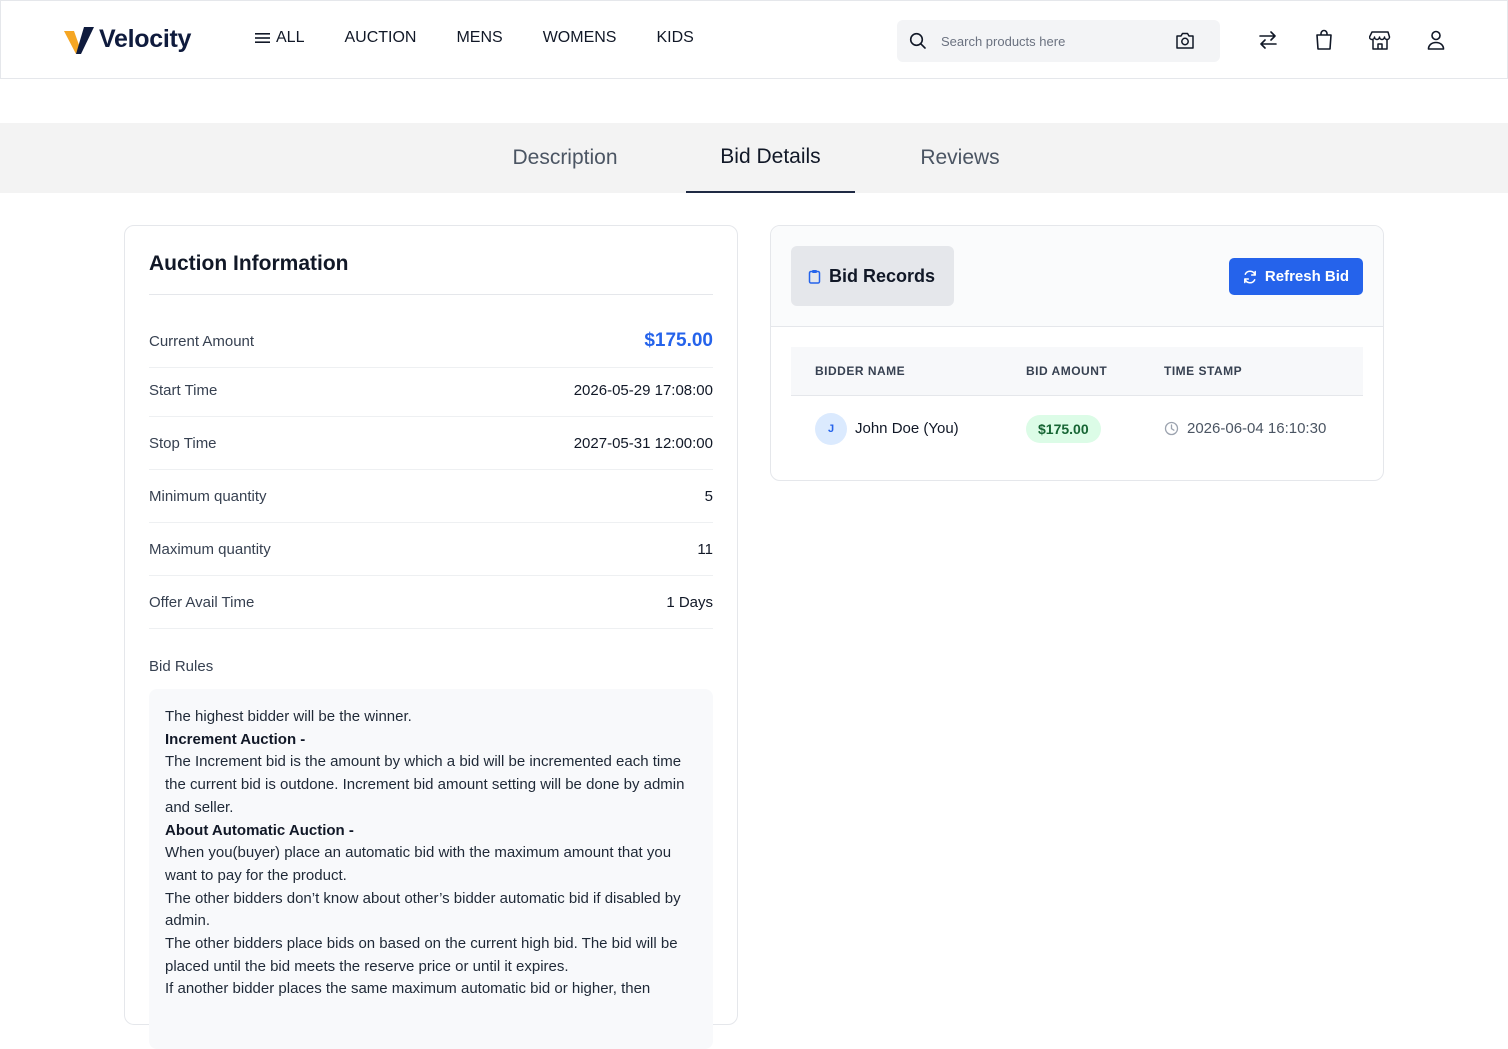 Image resolution: width=1508 pixels, height=1049 pixels. I want to click on tab-reviews: Reviews, so click(960, 158).